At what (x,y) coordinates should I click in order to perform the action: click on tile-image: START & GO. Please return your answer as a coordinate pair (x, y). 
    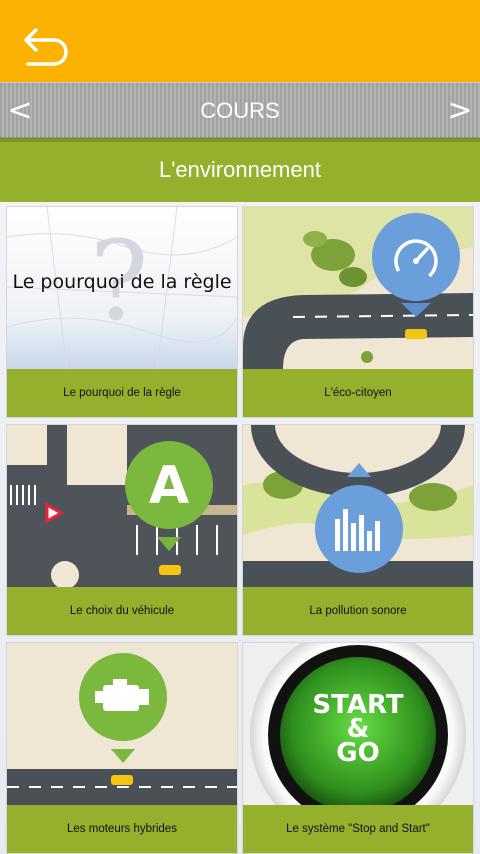
    Looking at the image, I should click on (358, 724).